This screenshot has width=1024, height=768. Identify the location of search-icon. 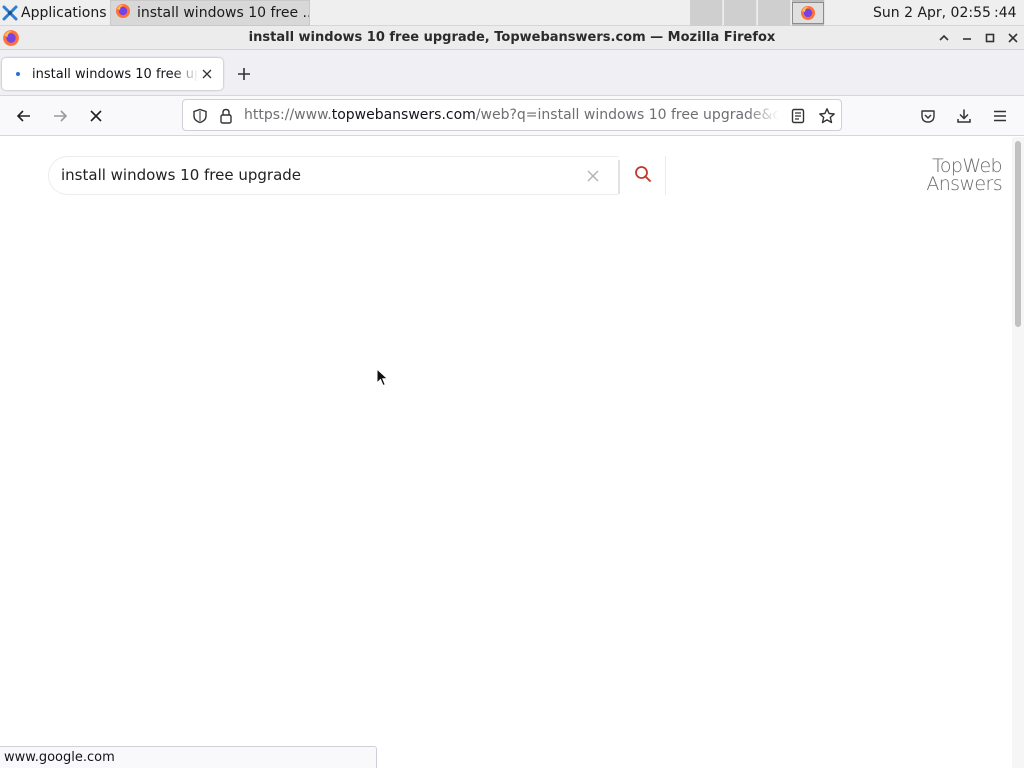
(643, 176).